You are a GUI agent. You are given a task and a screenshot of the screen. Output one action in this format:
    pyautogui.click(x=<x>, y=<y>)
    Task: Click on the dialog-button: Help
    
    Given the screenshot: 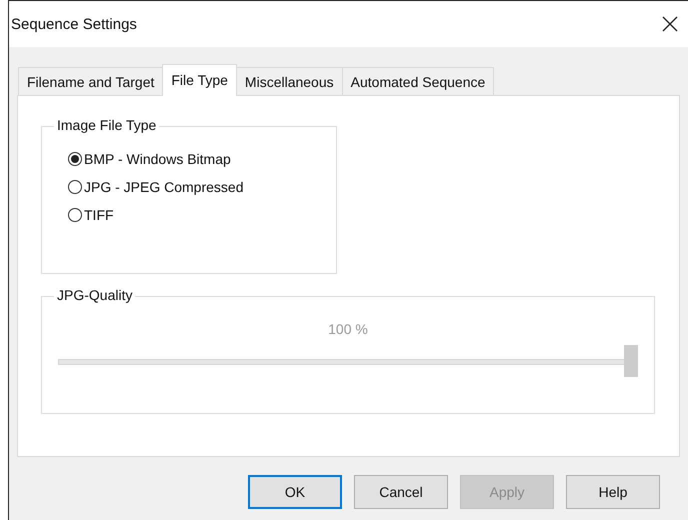 What is the action you would take?
    pyautogui.click(x=613, y=492)
    